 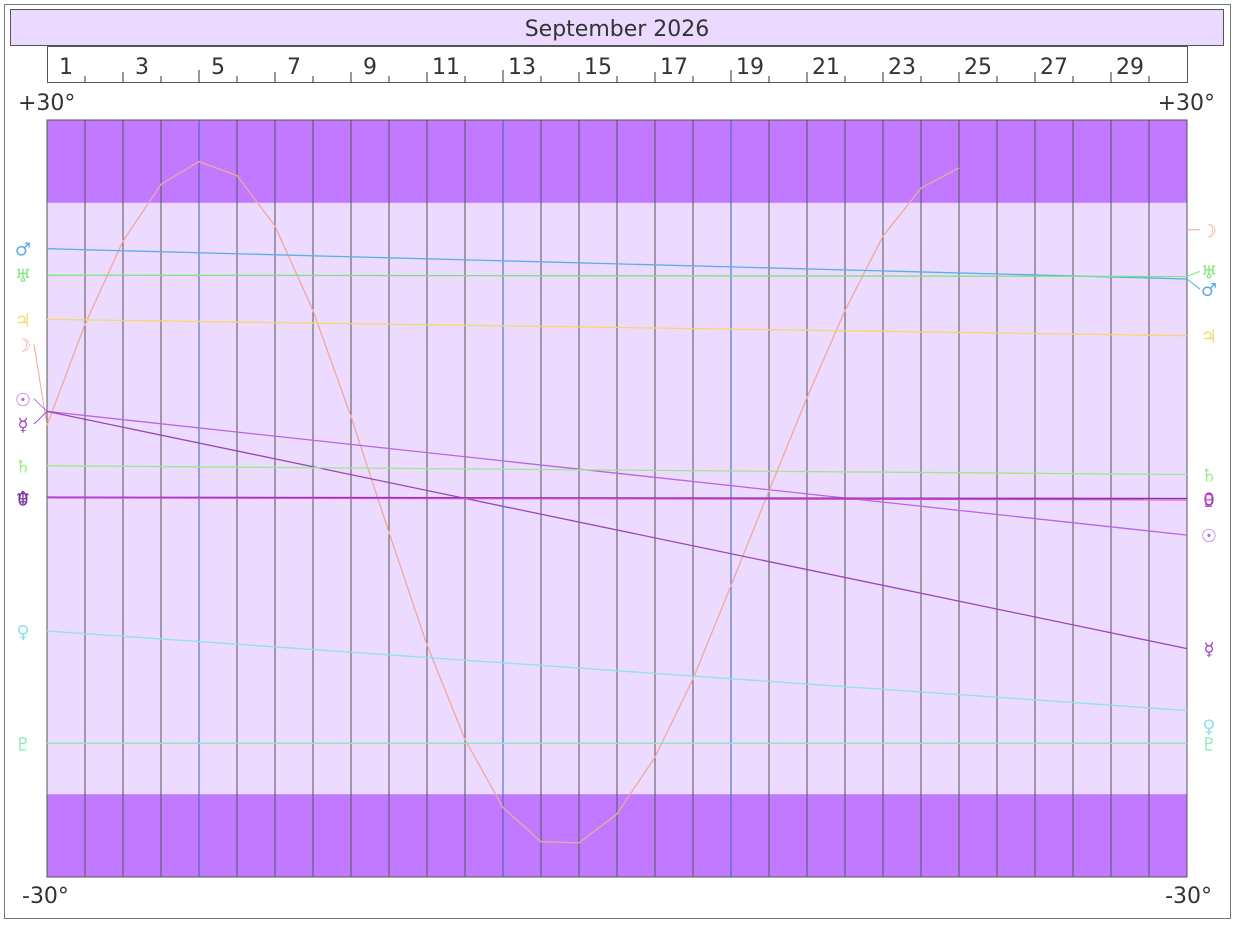 I want to click on date-tick-label: 13, so click(x=522, y=67).